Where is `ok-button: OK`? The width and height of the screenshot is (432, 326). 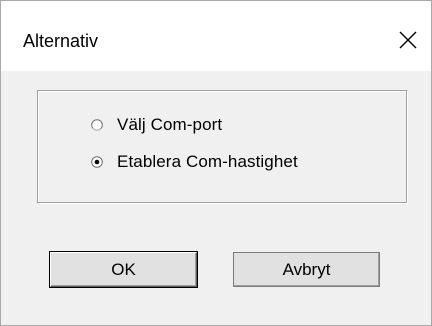 ok-button: OK is located at coordinates (123, 269).